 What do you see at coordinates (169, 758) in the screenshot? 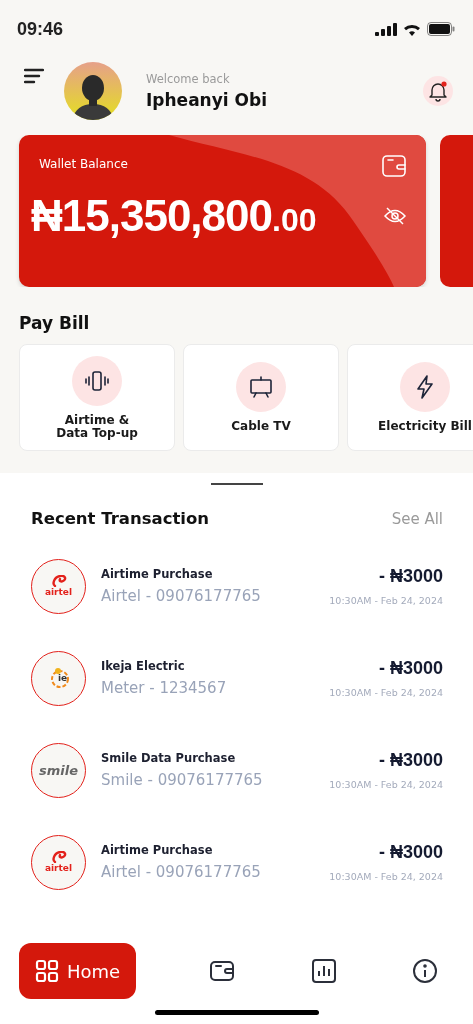
I see `transaction-title: Smile Data Purchase` at bounding box center [169, 758].